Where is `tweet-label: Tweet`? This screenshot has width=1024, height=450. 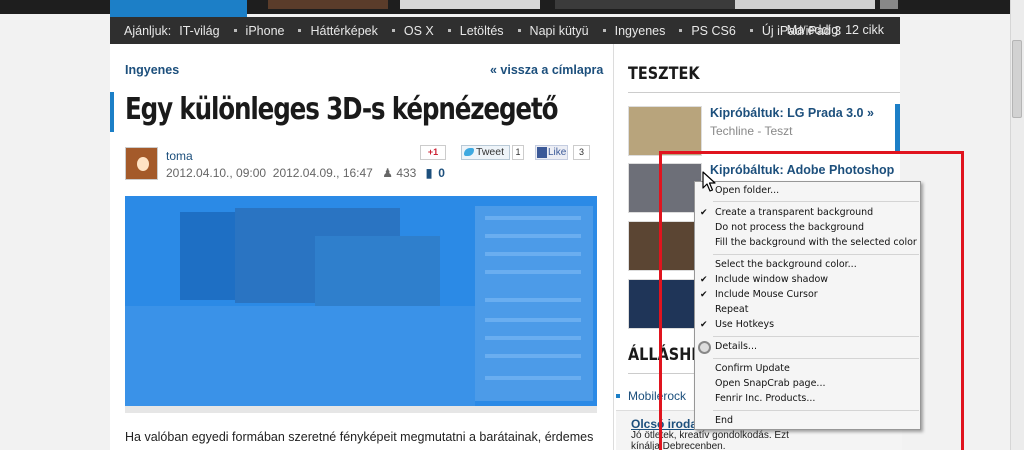
tweet-label: Tweet is located at coordinates (490, 152).